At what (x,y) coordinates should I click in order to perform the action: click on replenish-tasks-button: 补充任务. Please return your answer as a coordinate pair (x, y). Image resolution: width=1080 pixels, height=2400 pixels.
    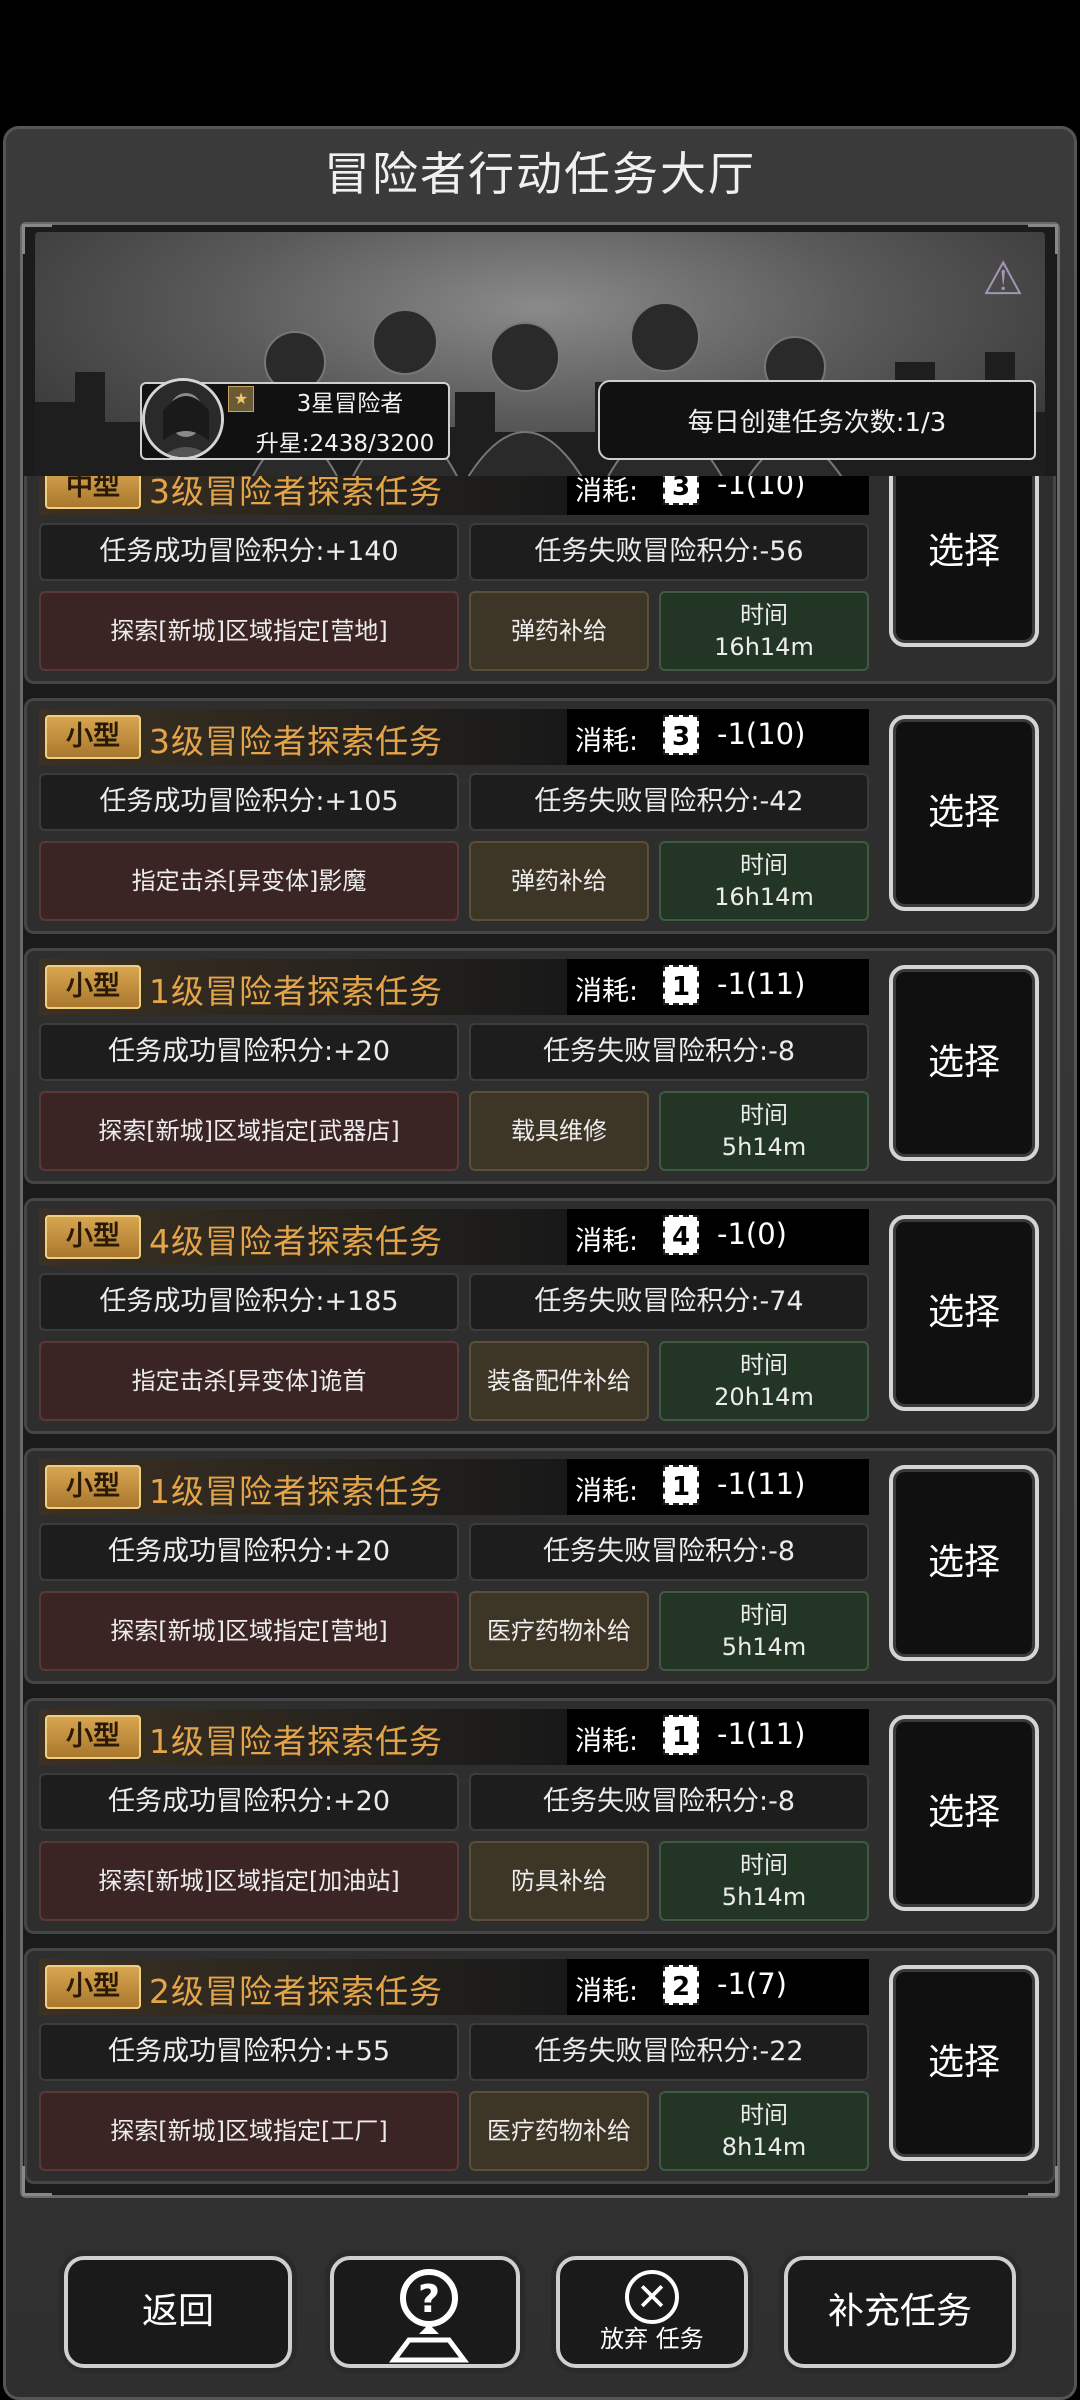
    Looking at the image, I should click on (900, 2312).